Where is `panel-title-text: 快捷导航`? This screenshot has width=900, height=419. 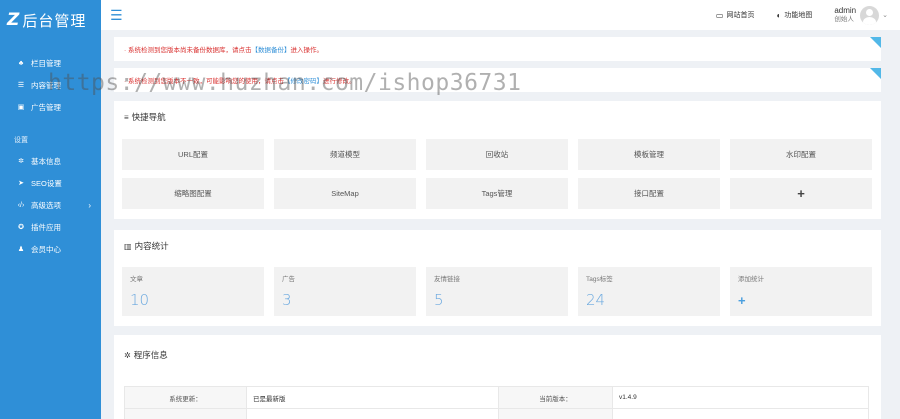
panel-title-text: 快捷导航 is located at coordinates (148, 117).